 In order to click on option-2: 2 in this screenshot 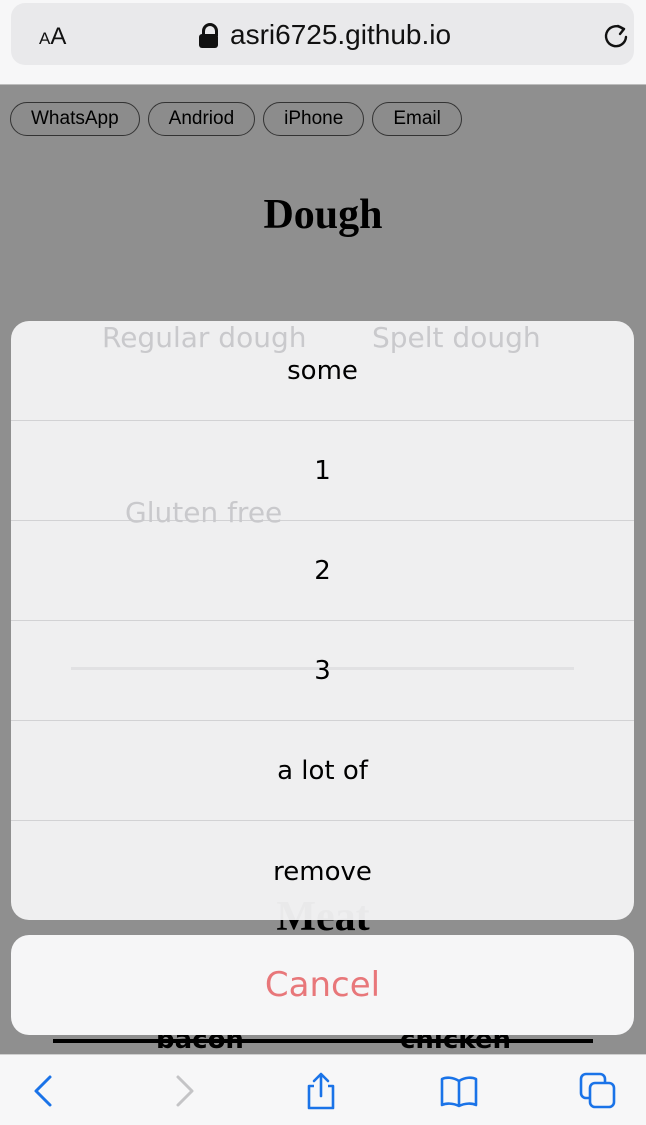, I will do `click(322, 571)`.